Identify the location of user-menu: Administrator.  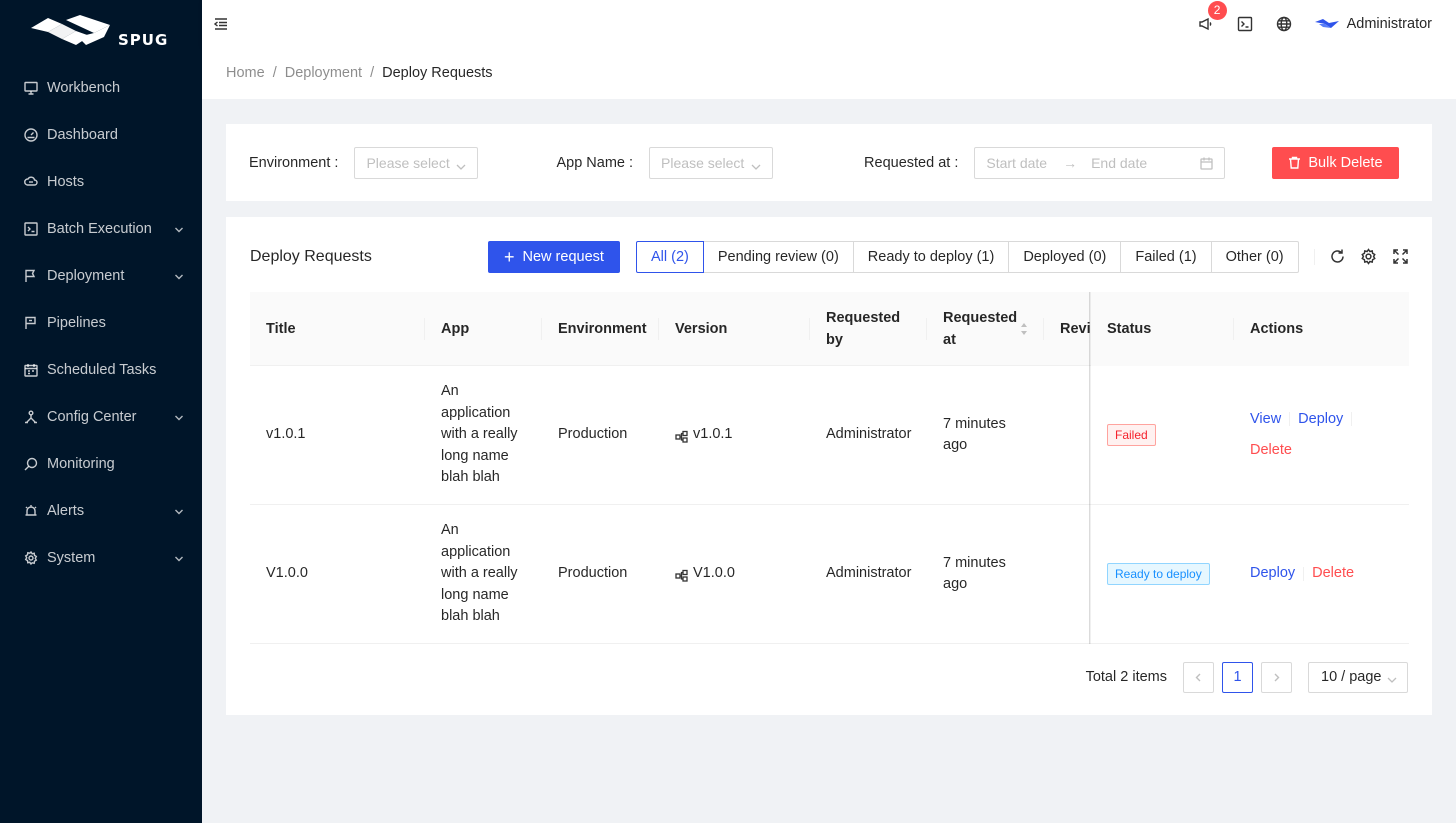
(1373, 23).